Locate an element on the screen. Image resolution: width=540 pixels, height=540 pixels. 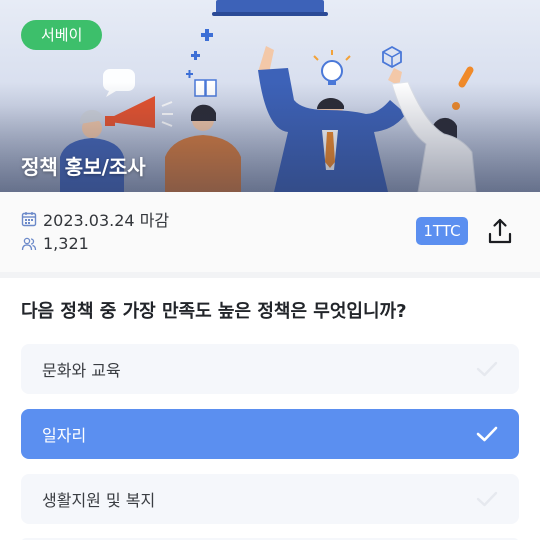
category-tag: 서베이 is located at coordinates (62, 35).